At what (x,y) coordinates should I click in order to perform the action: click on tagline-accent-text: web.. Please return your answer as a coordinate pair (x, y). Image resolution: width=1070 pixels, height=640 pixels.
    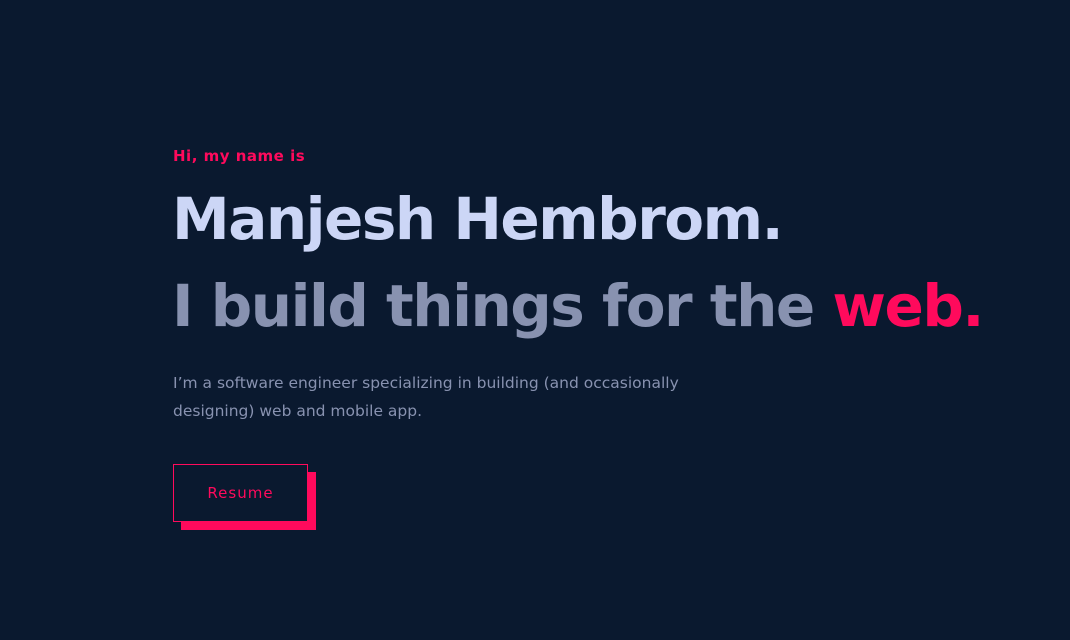
    Looking at the image, I should click on (908, 306).